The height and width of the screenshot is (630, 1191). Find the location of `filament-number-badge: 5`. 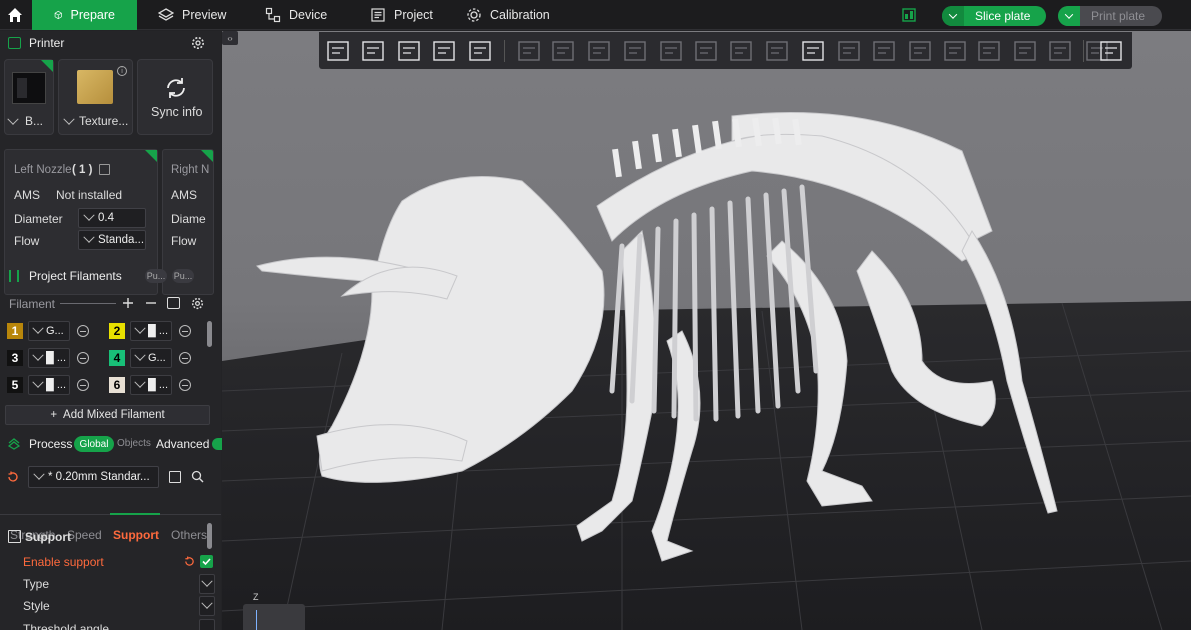

filament-number-badge: 5 is located at coordinates (15, 385).